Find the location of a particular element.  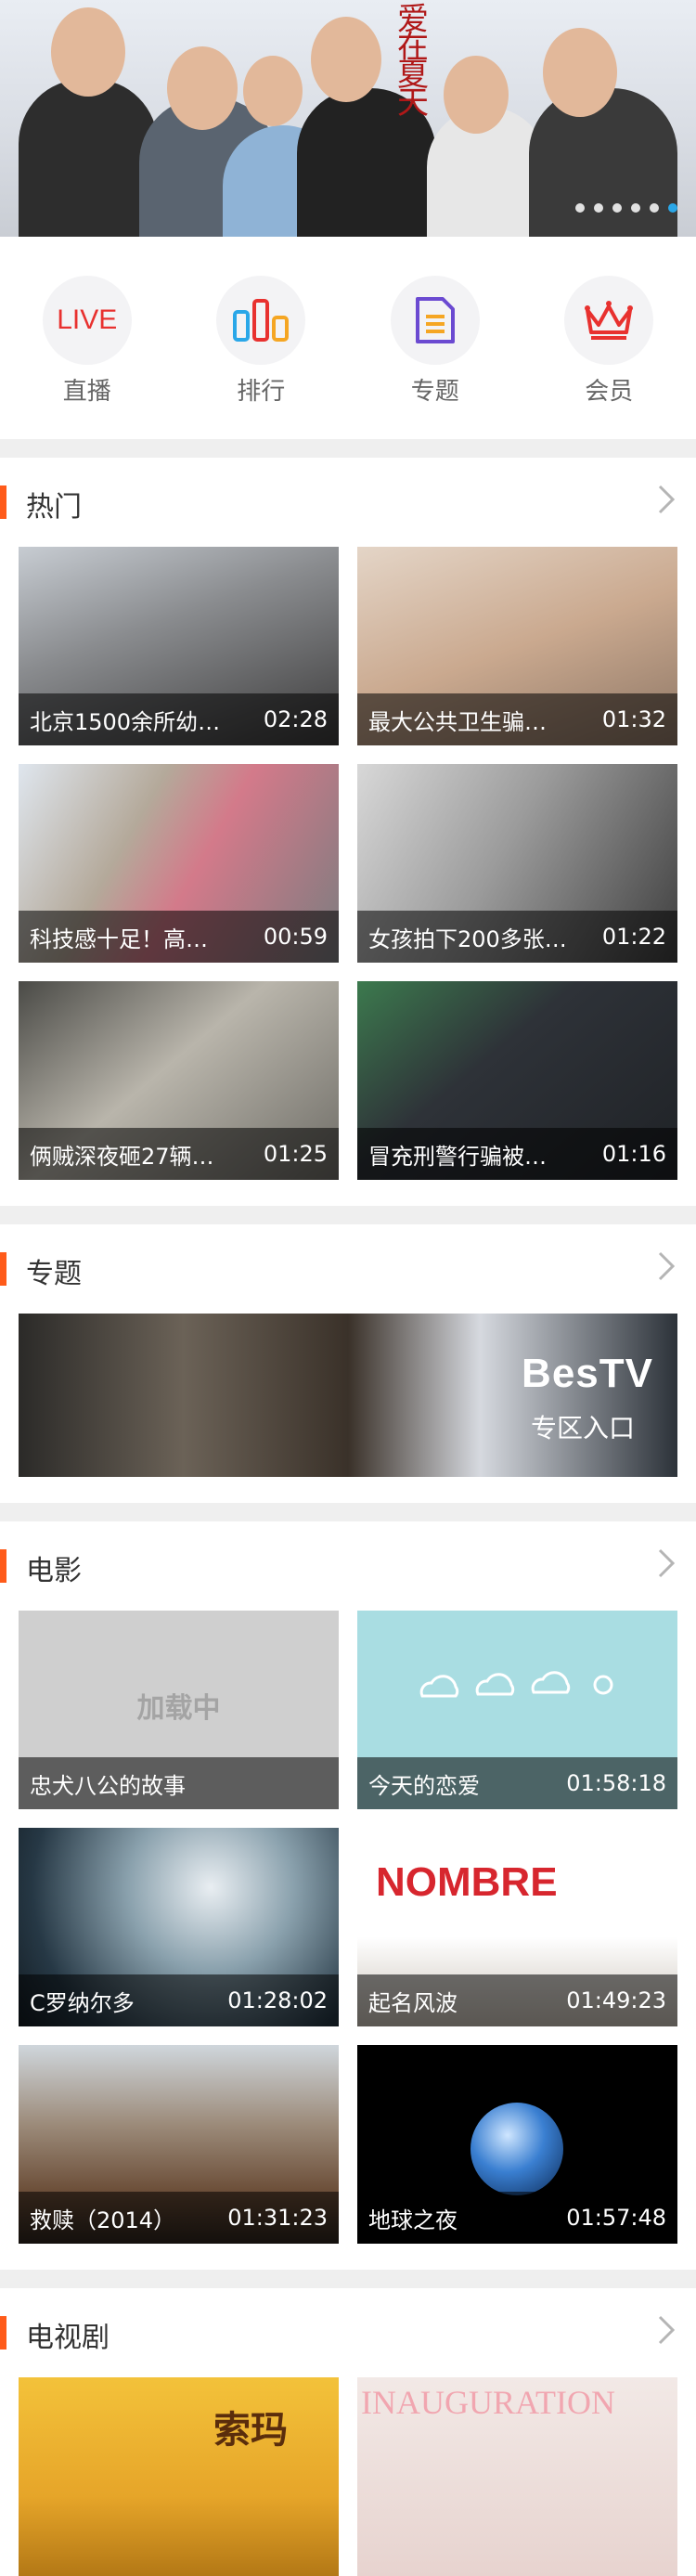

banner-title-art: 爱在夏天 is located at coordinates (416, 61).